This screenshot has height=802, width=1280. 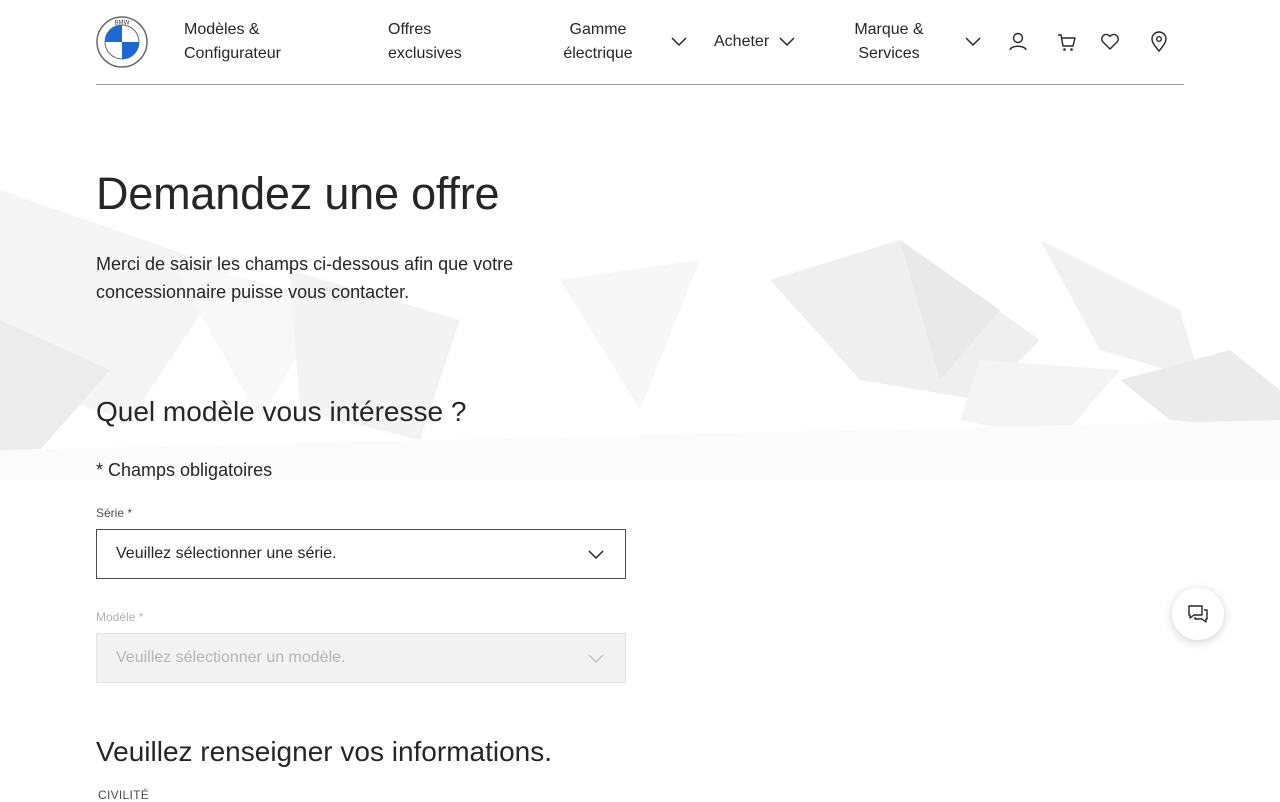 What do you see at coordinates (226, 553) in the screenshot?
I see `serie-select-value: Veuillez sélectionner une série.` at bounding box center [226, 553].